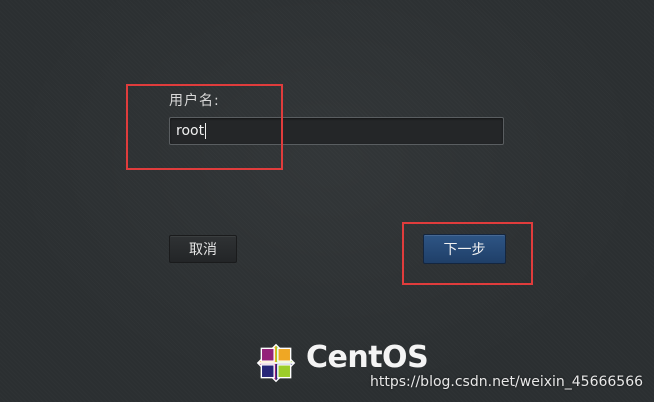 Image resolution: width=654 pixels, height=402 pixels. I want to click on centos-logo-icon, so click(276, 363).